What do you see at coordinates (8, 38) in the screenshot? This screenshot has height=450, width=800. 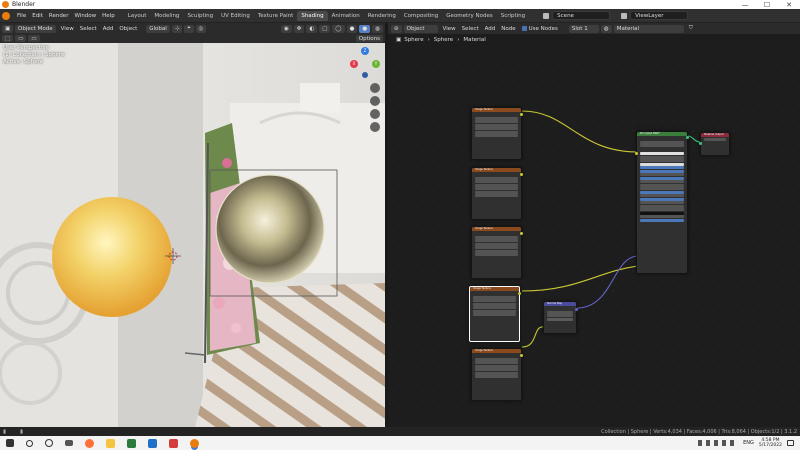 I see `select-box-icon: ⬚` at bounding box center [8, 38].